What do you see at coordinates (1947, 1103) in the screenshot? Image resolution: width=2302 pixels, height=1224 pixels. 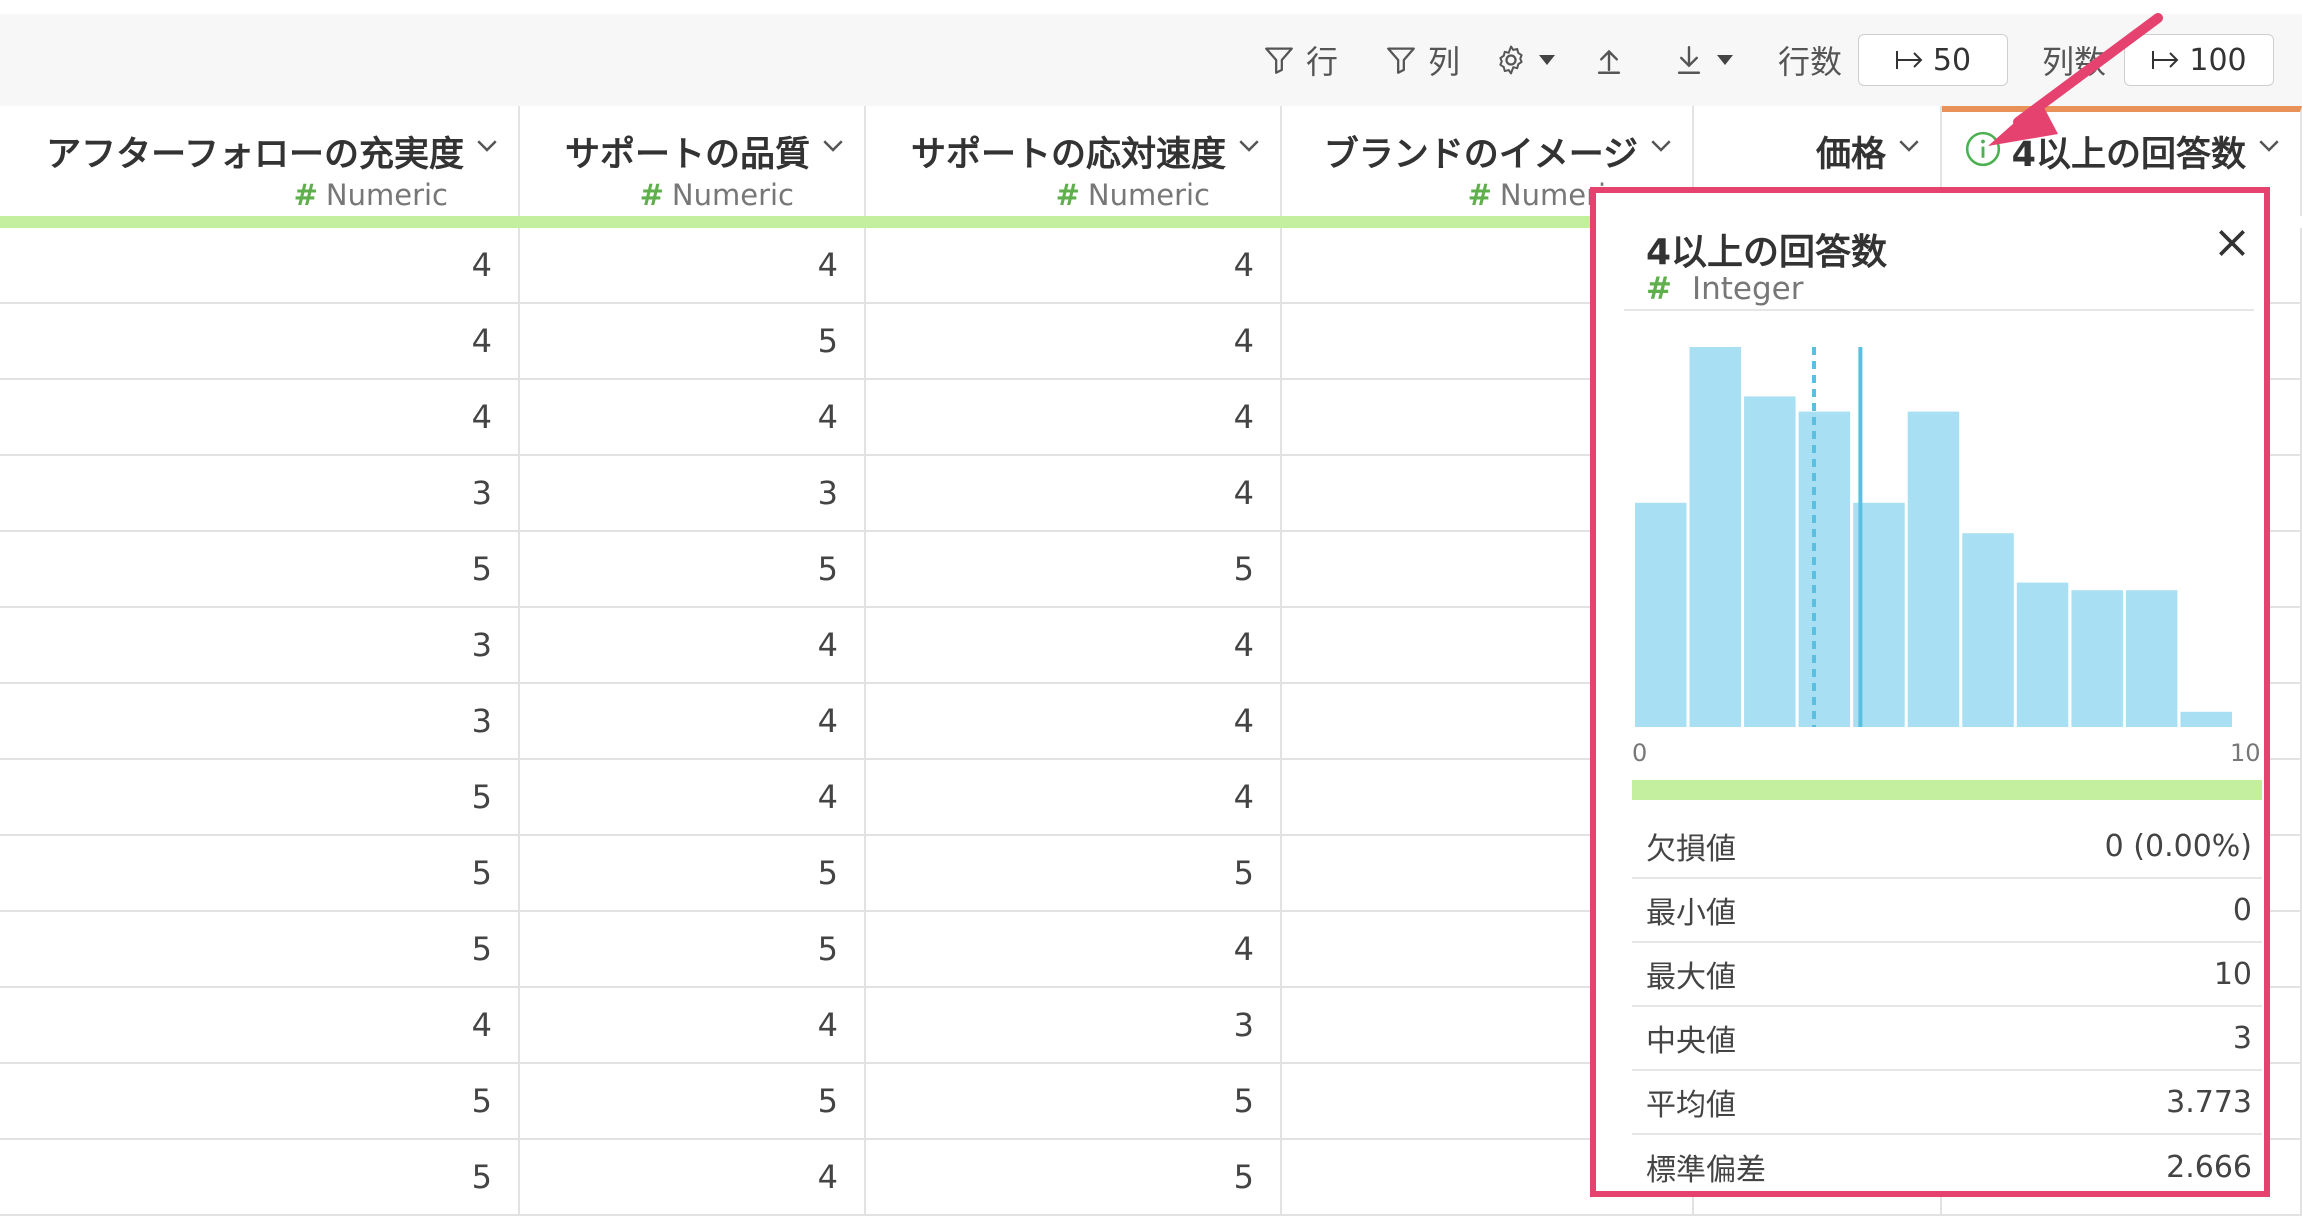 I see `stat-row: 平均値 3.773` at bounding box center [1947, 1103].